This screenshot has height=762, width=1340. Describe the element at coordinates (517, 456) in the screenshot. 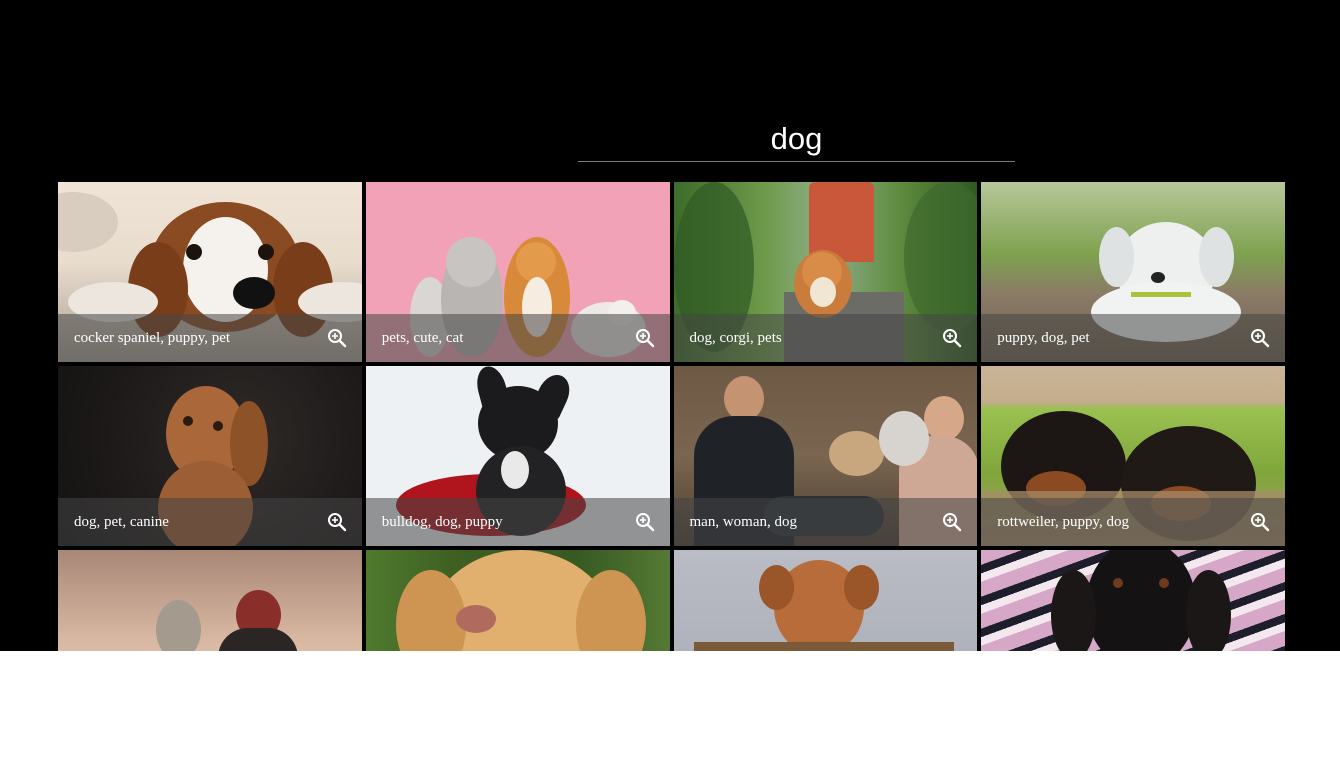

I see `image-card: bulldog, dog, puppy` at that location.